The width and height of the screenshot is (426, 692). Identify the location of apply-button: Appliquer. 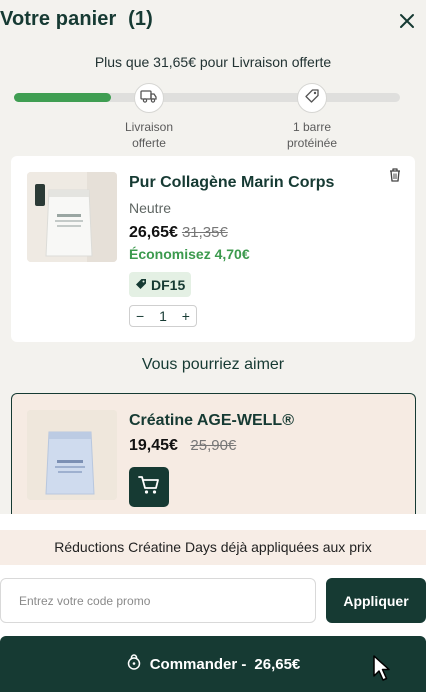
(376, 600).